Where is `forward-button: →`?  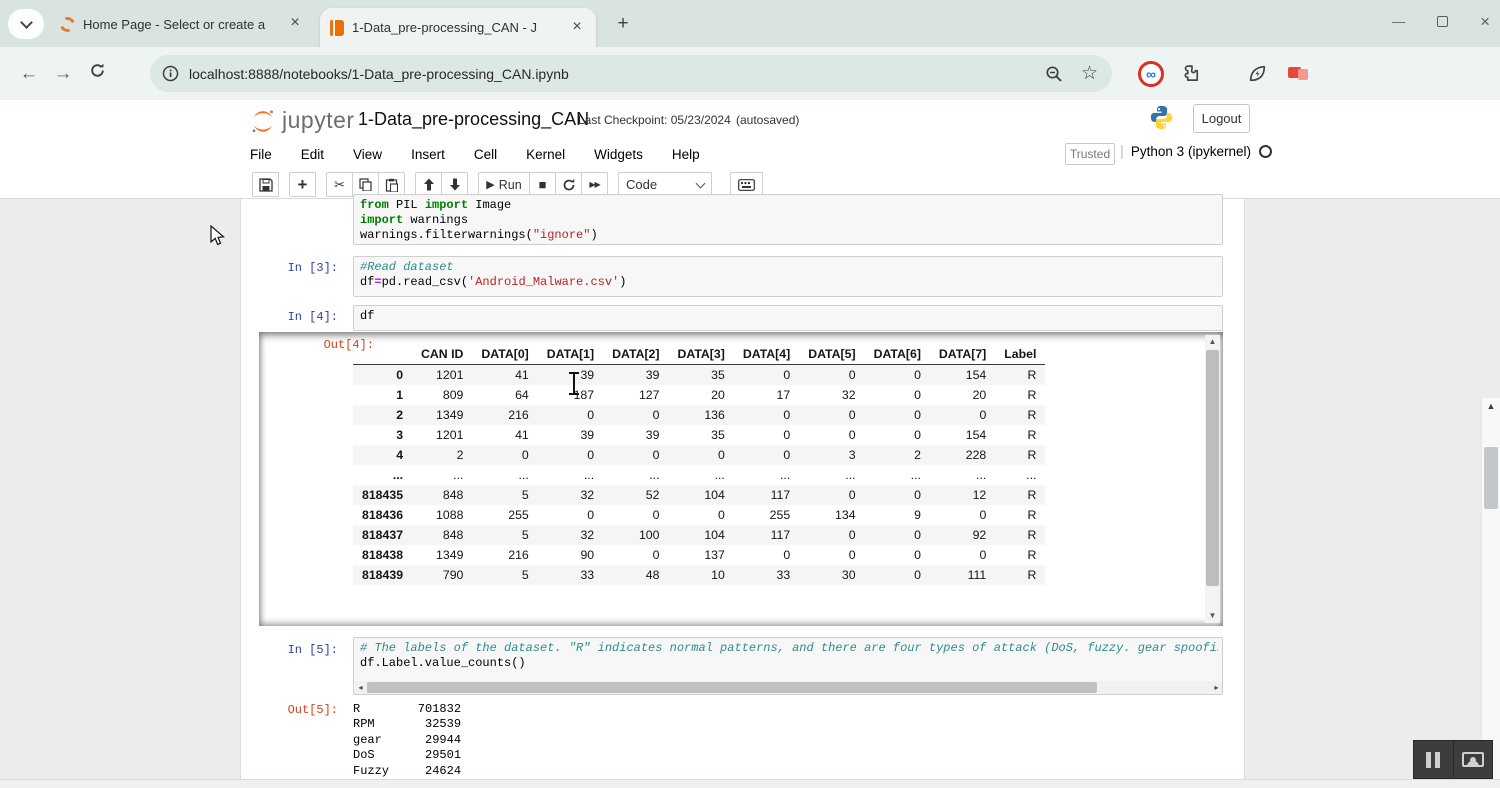 forward-button: → is located at coordinates (63, 74).